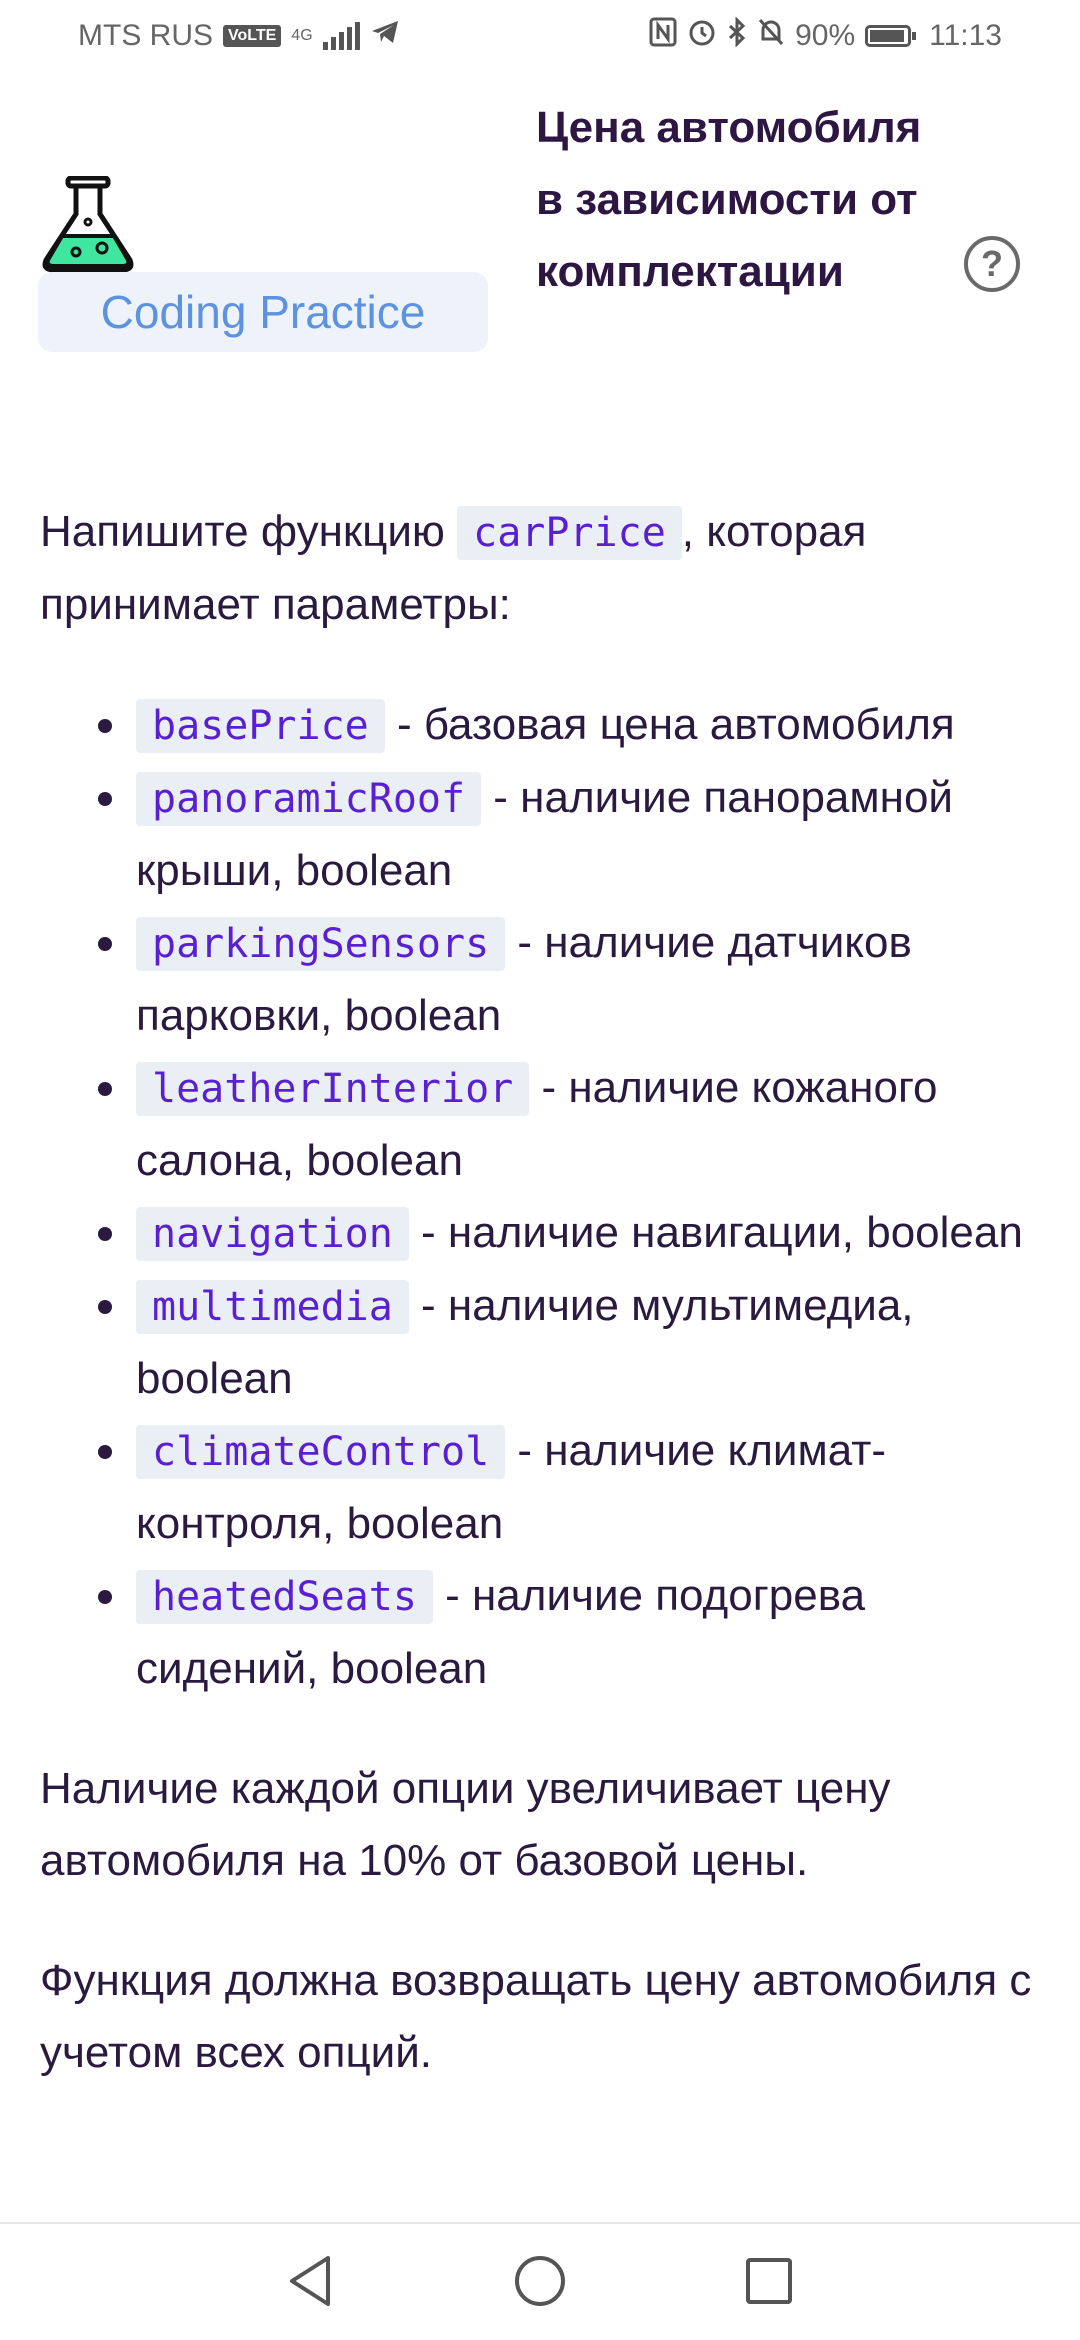 This screenshot has width=1080, height=2340. Describe the element at coordinates (333, 1089) in the screenshot. I see `param-code: leatherInterior` at that location.